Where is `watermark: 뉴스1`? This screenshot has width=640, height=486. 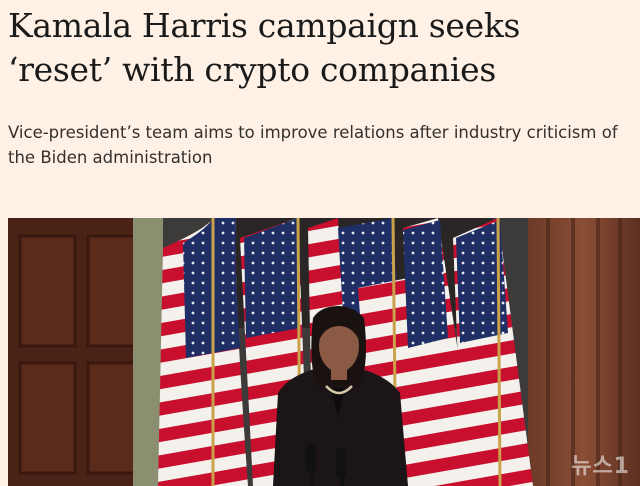
watermark: 뉴스1 is located at coordinates (600, 466).